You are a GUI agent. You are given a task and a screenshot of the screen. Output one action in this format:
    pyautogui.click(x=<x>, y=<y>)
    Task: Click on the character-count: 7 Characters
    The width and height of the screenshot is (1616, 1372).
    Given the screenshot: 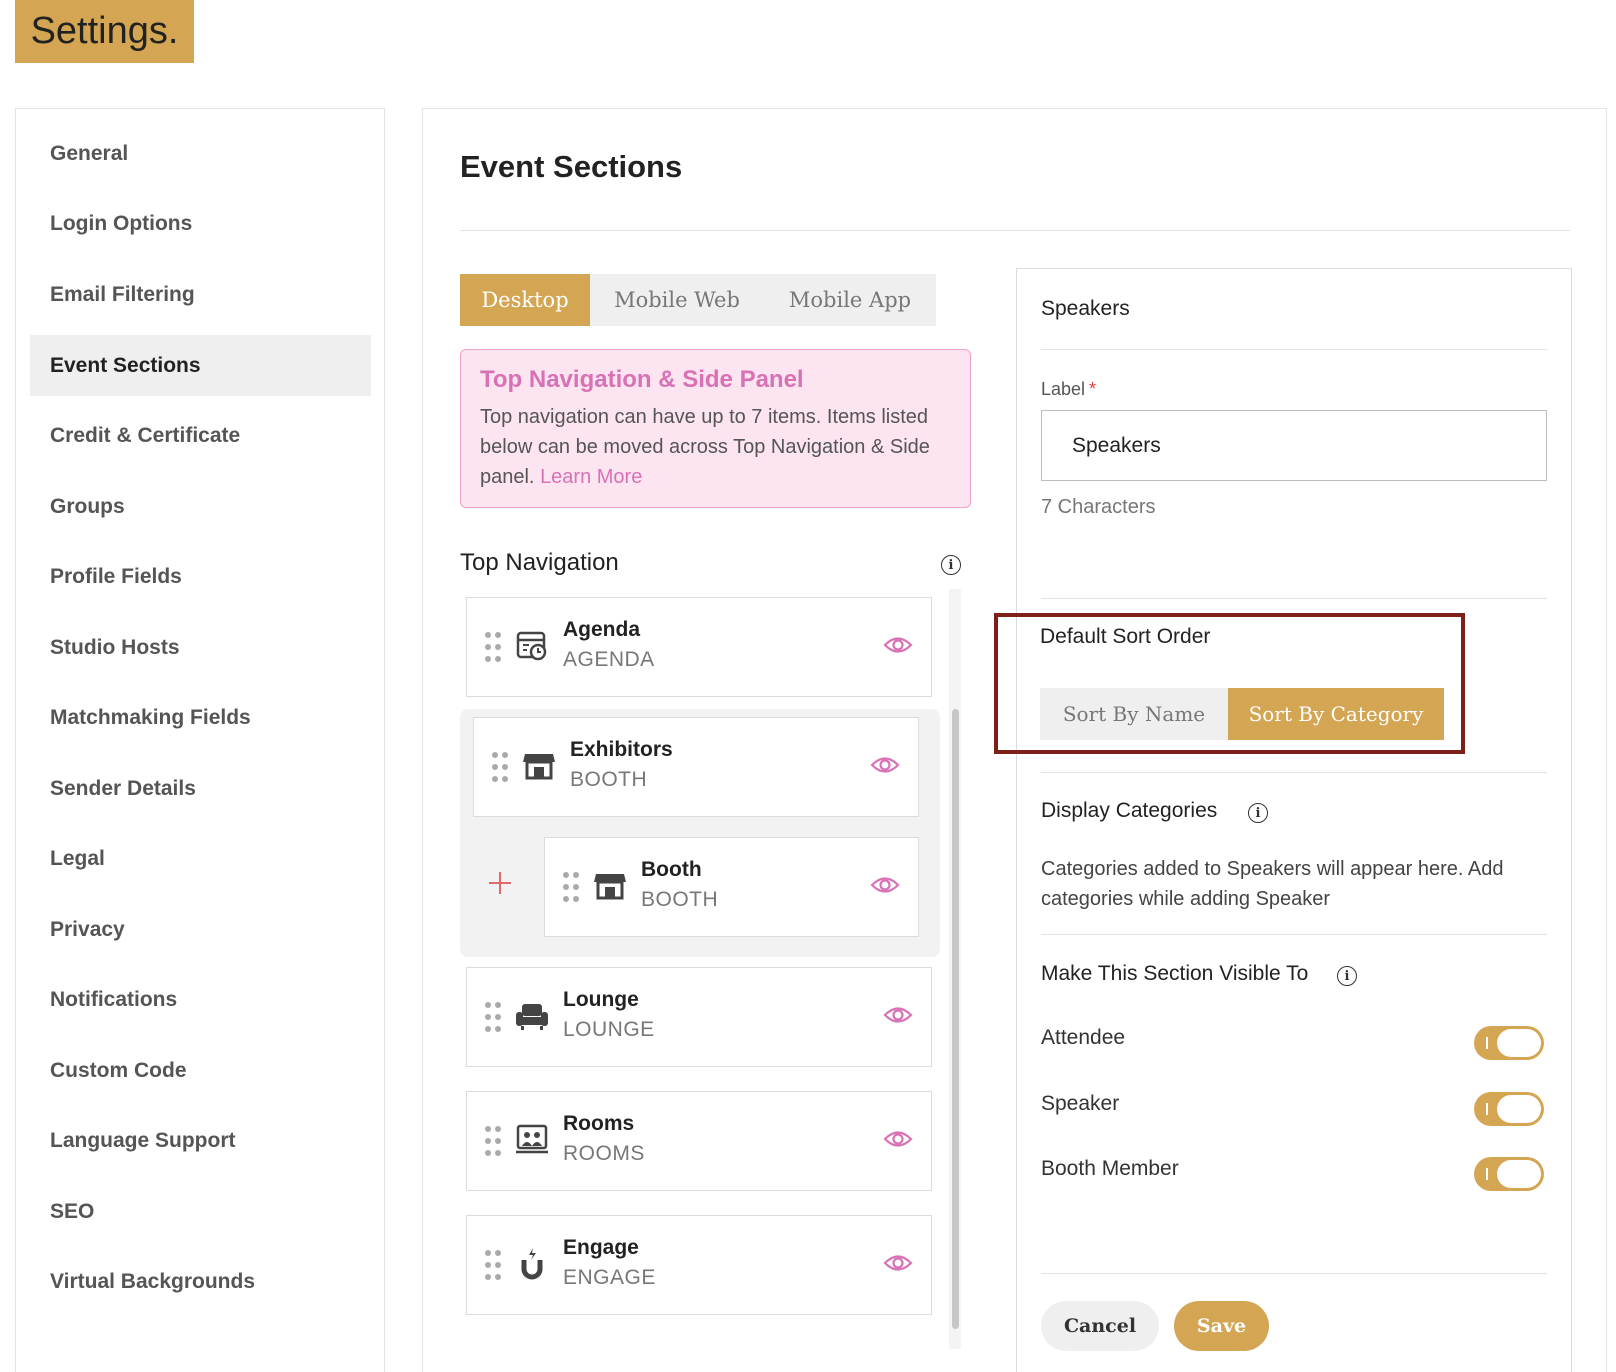 What is the action you would take?
    pyautogui.click(x=1098, y=507)
    